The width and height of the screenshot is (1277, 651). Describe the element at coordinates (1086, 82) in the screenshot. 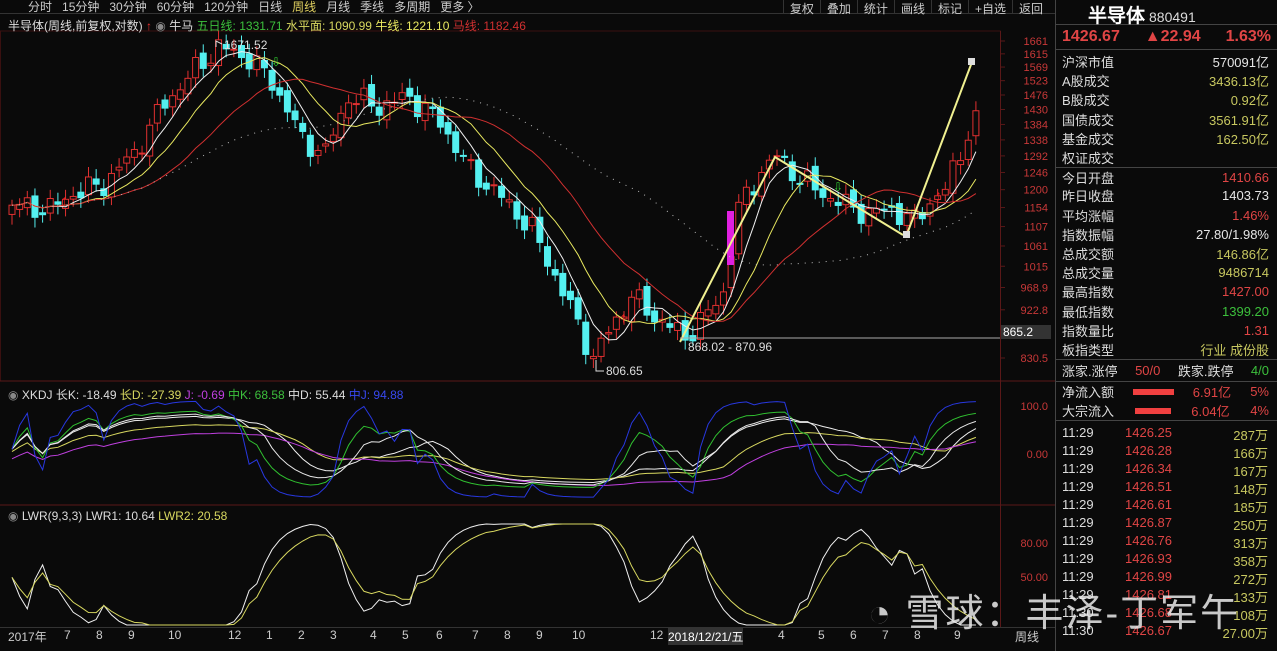

I see `stat-label: A股成交` at that location.